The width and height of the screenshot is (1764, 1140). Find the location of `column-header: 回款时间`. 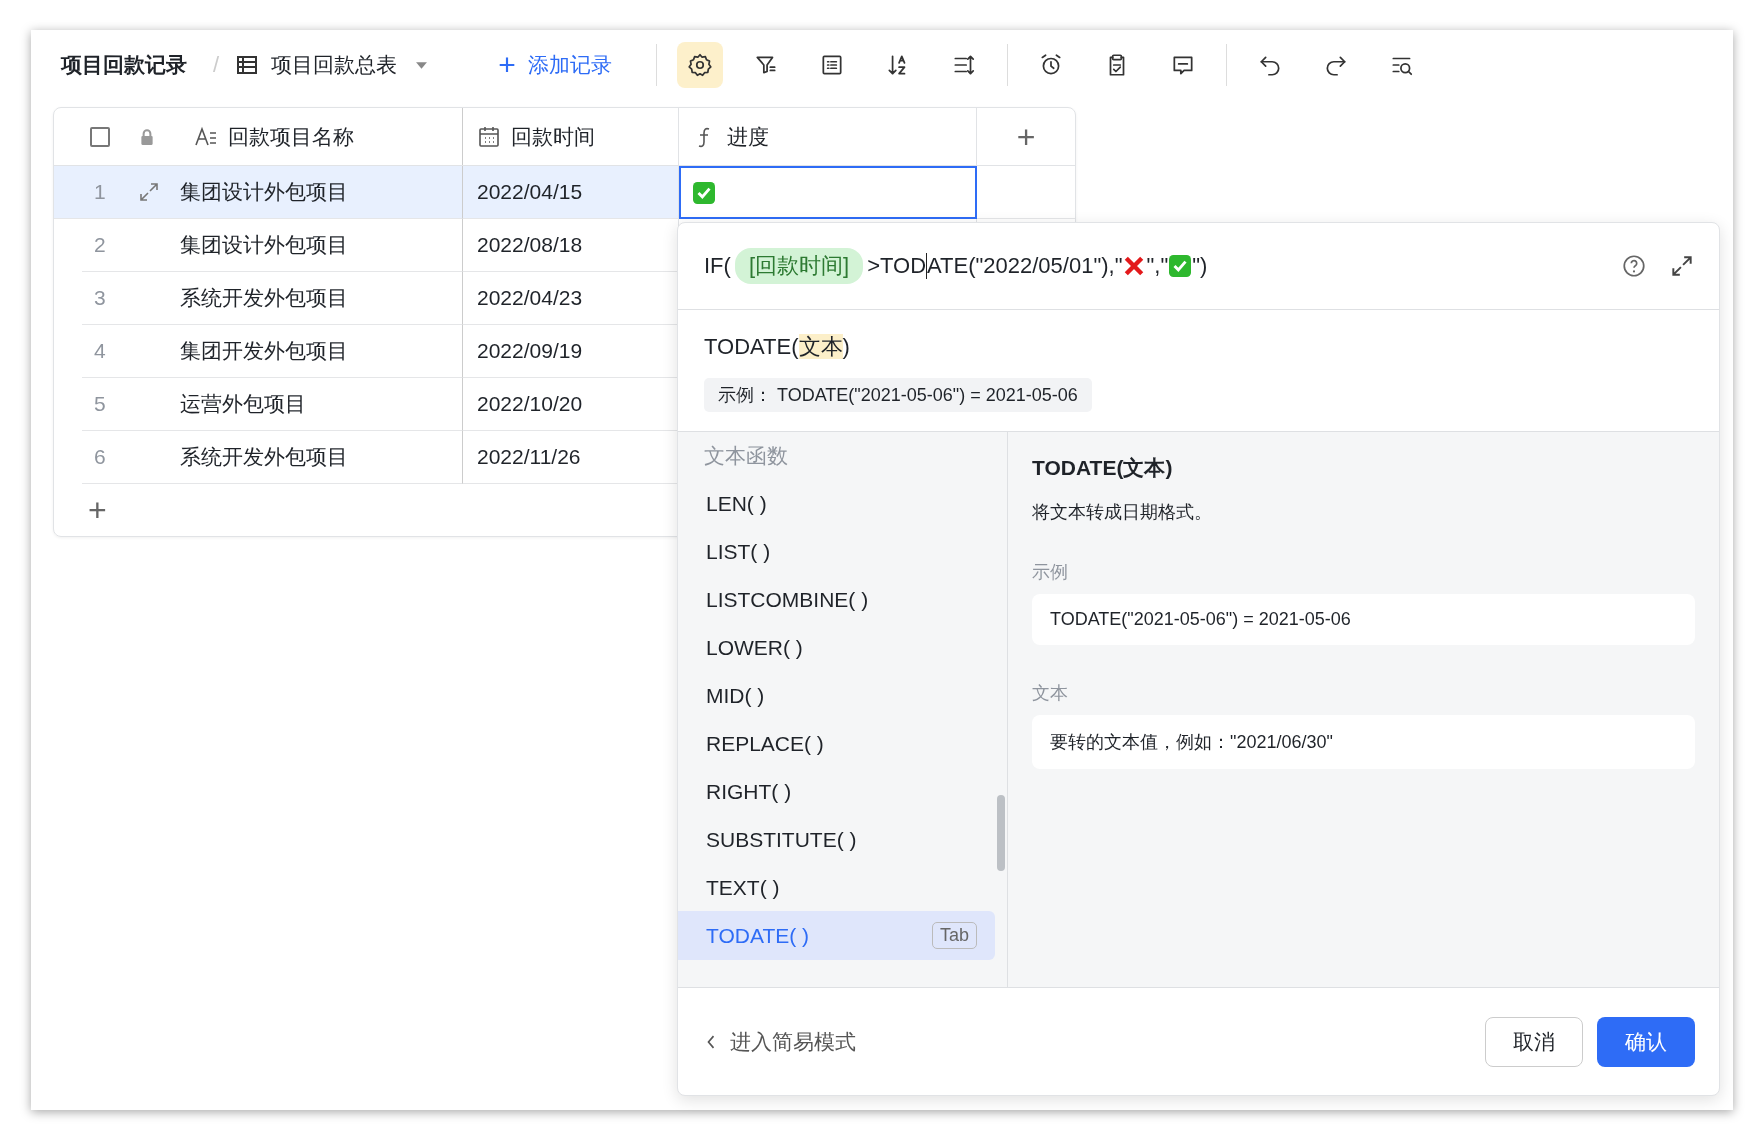

column-header: 回款时间 is located at coordinates (553, 136).